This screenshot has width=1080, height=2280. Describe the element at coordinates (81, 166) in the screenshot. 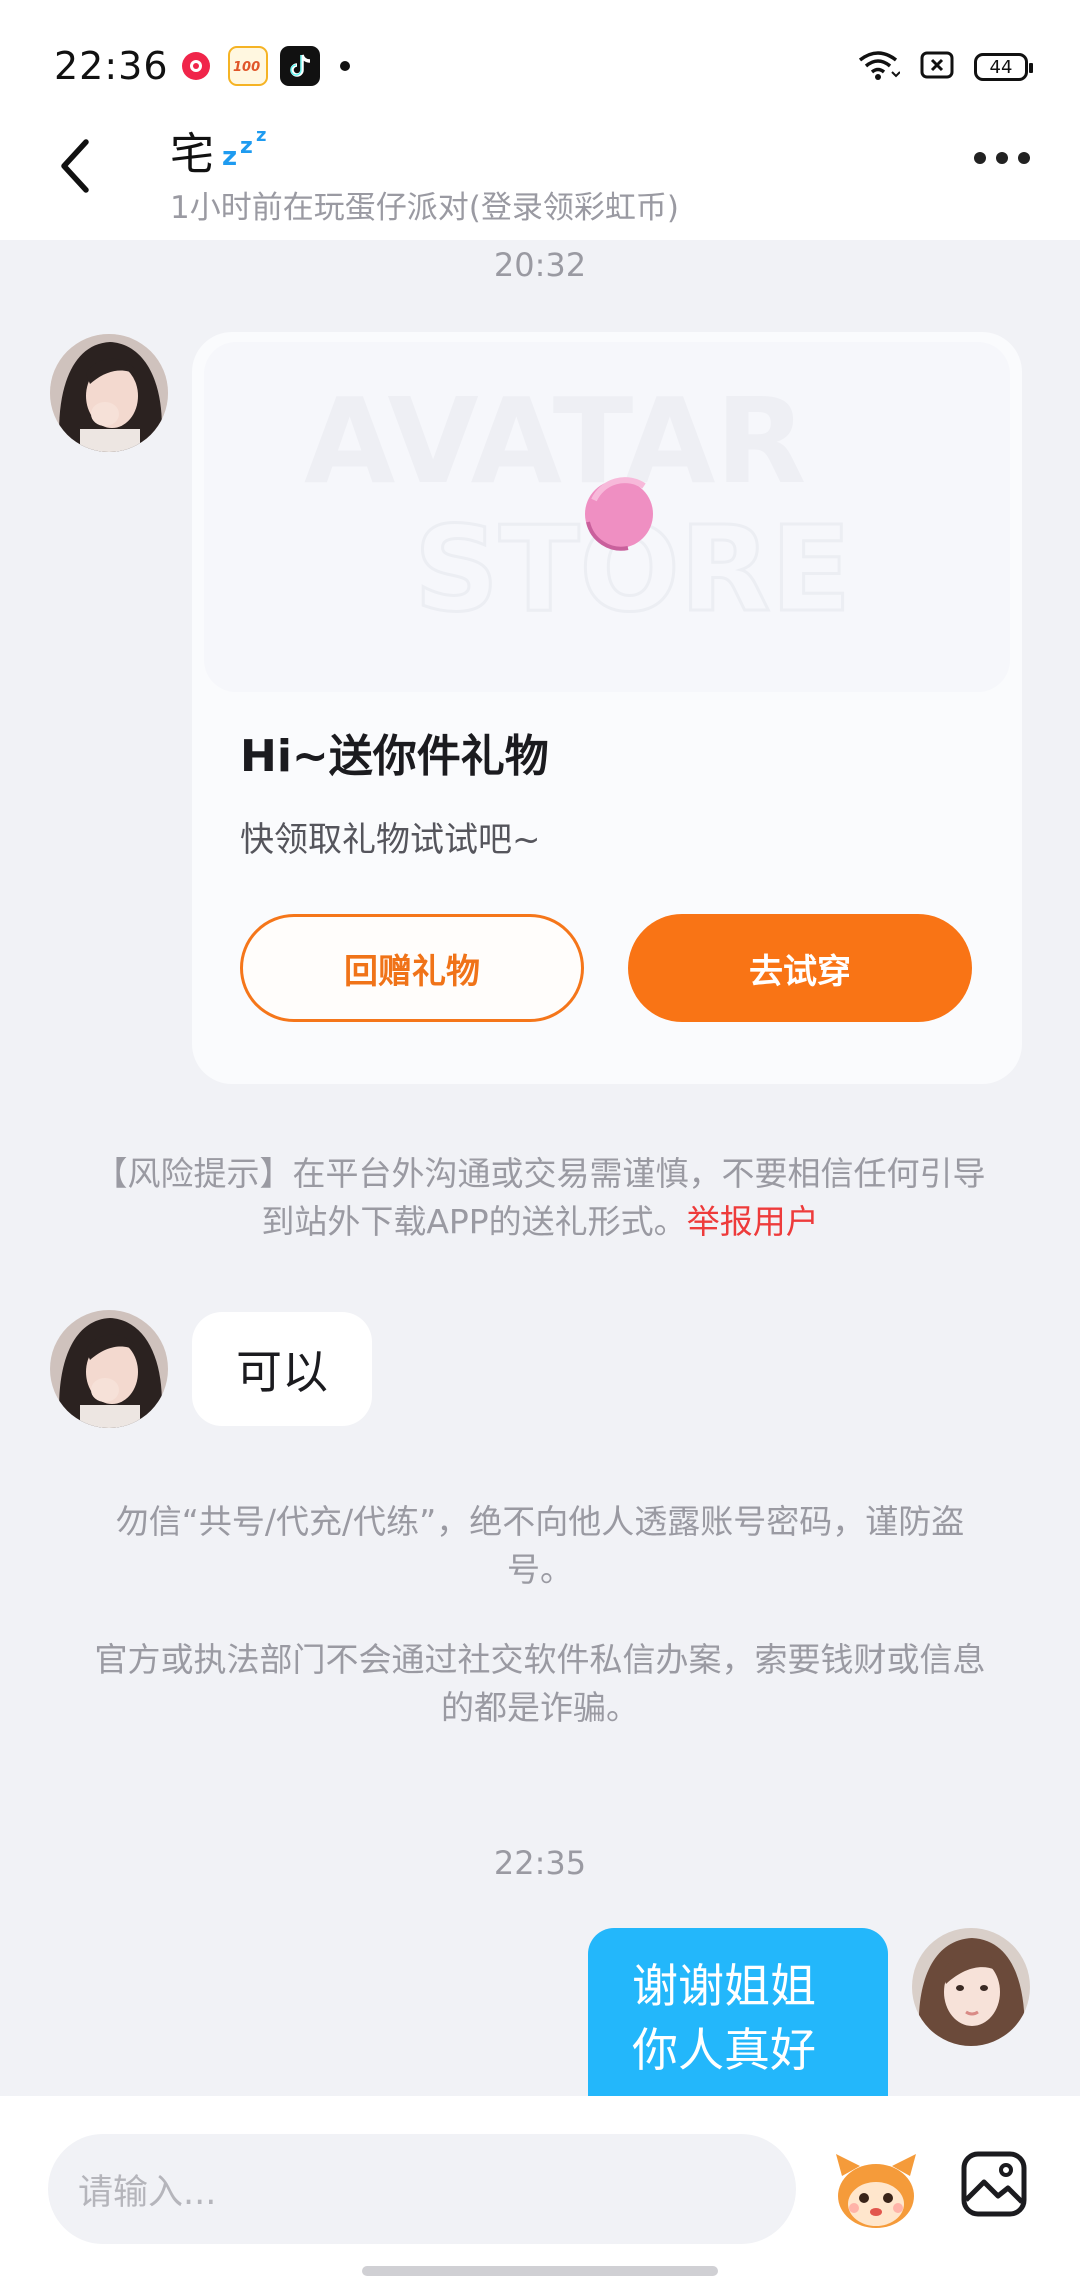

I see `back-button` at that location.